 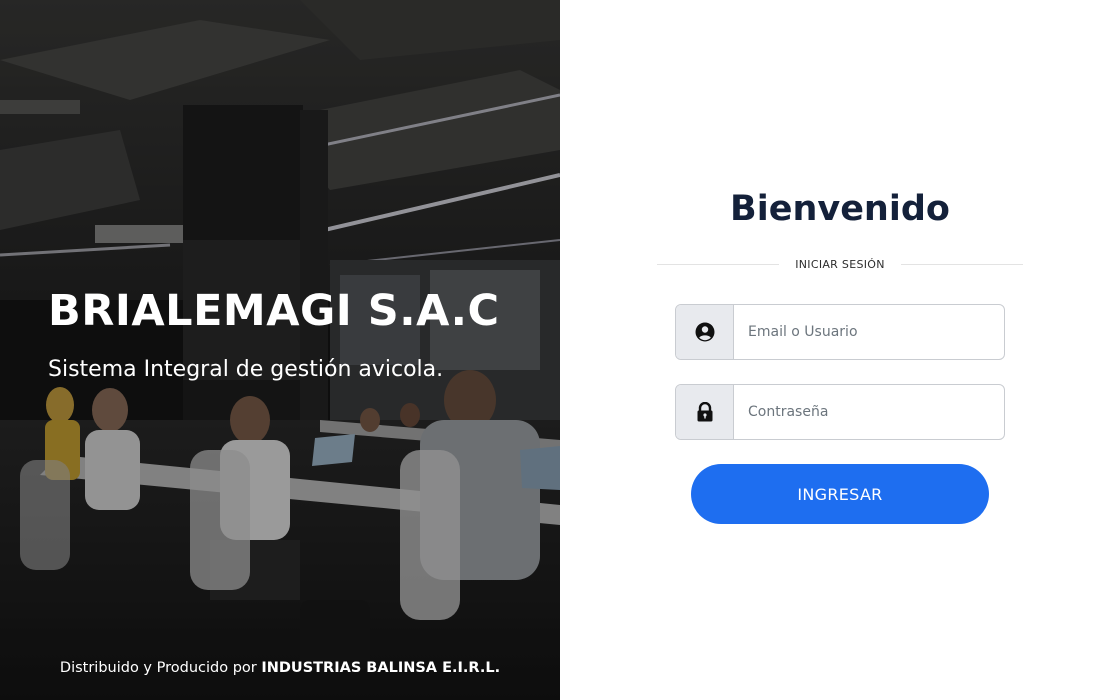 I want to click on lock-icon-addon, so click(x=705, y=412).